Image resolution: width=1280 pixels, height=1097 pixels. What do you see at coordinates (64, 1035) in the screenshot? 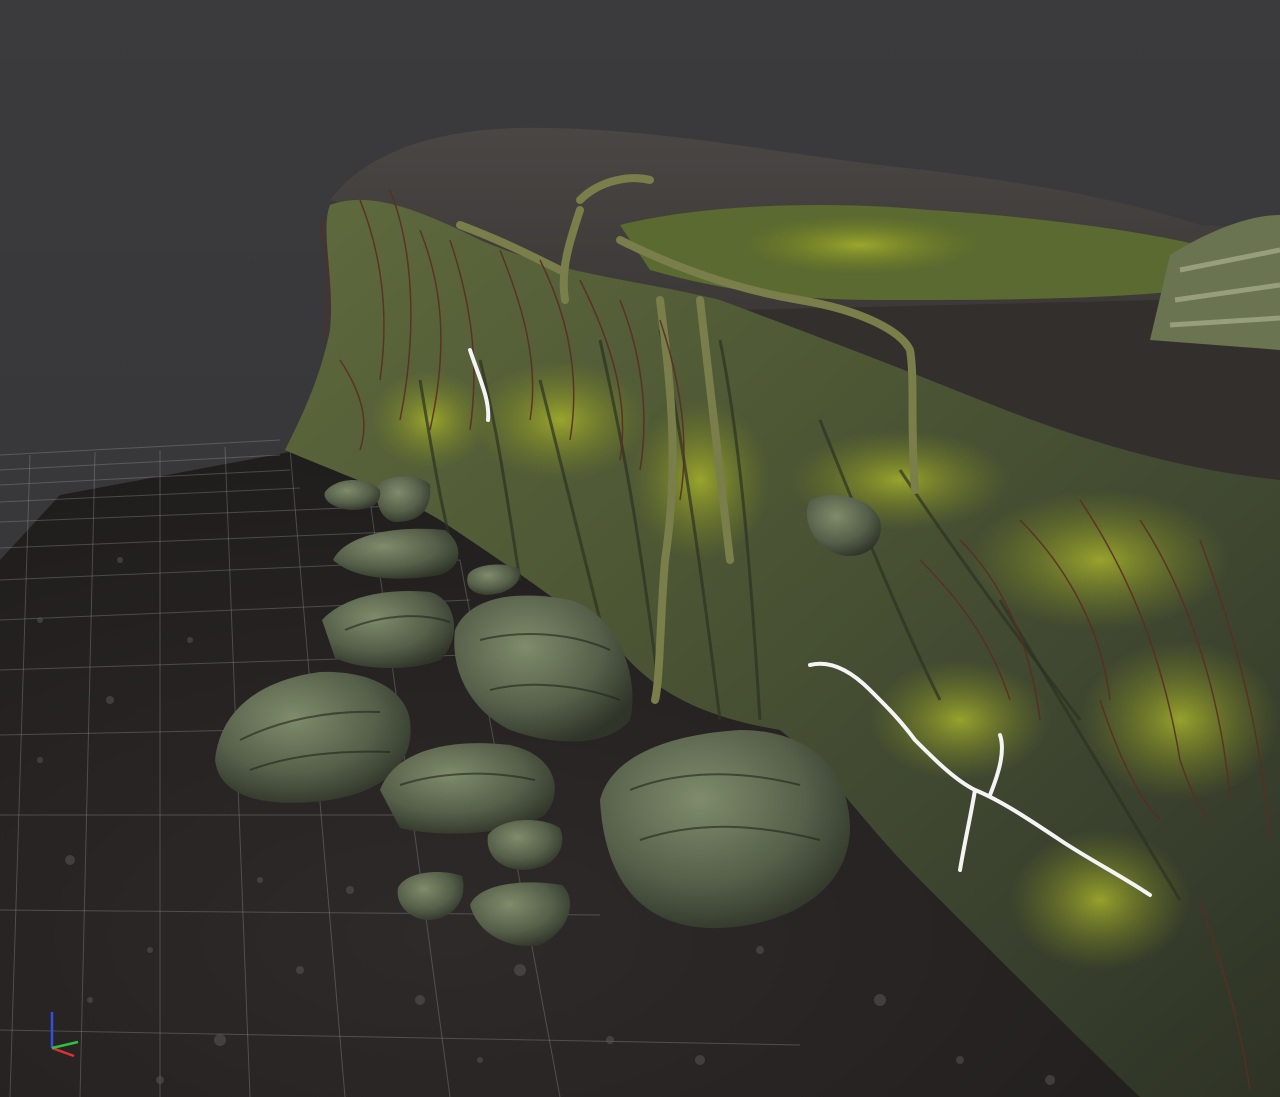
I see `axis-gizmo` at bounding box center [64, 1035].